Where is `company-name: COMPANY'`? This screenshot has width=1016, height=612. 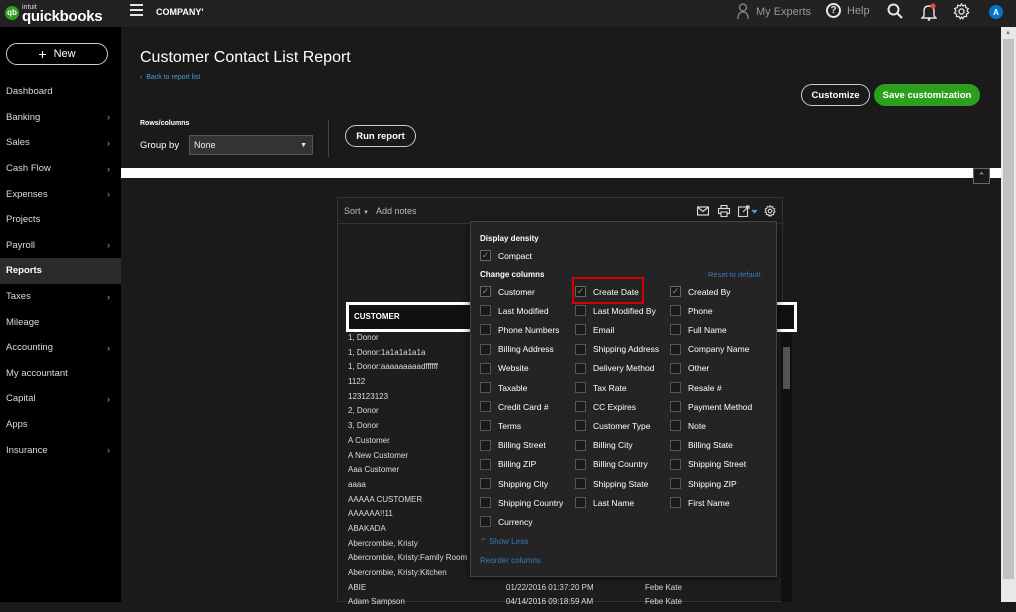 company-name: COMPANY' is located at coordinates (179, 12).